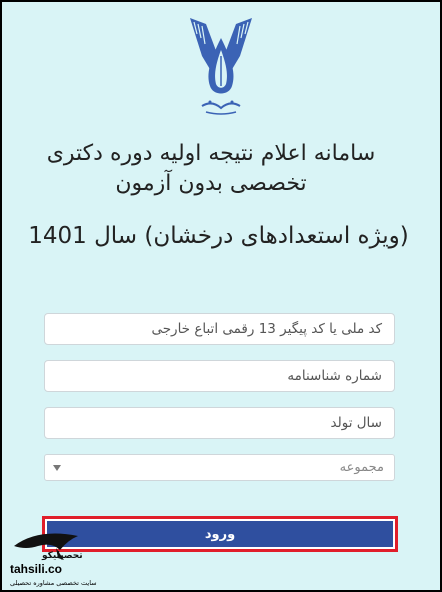 This screenshot has width=442, height=592. Describe the element at coordinates (220, 534) in the screenshot. I see `submit-button: ورود` at that location.